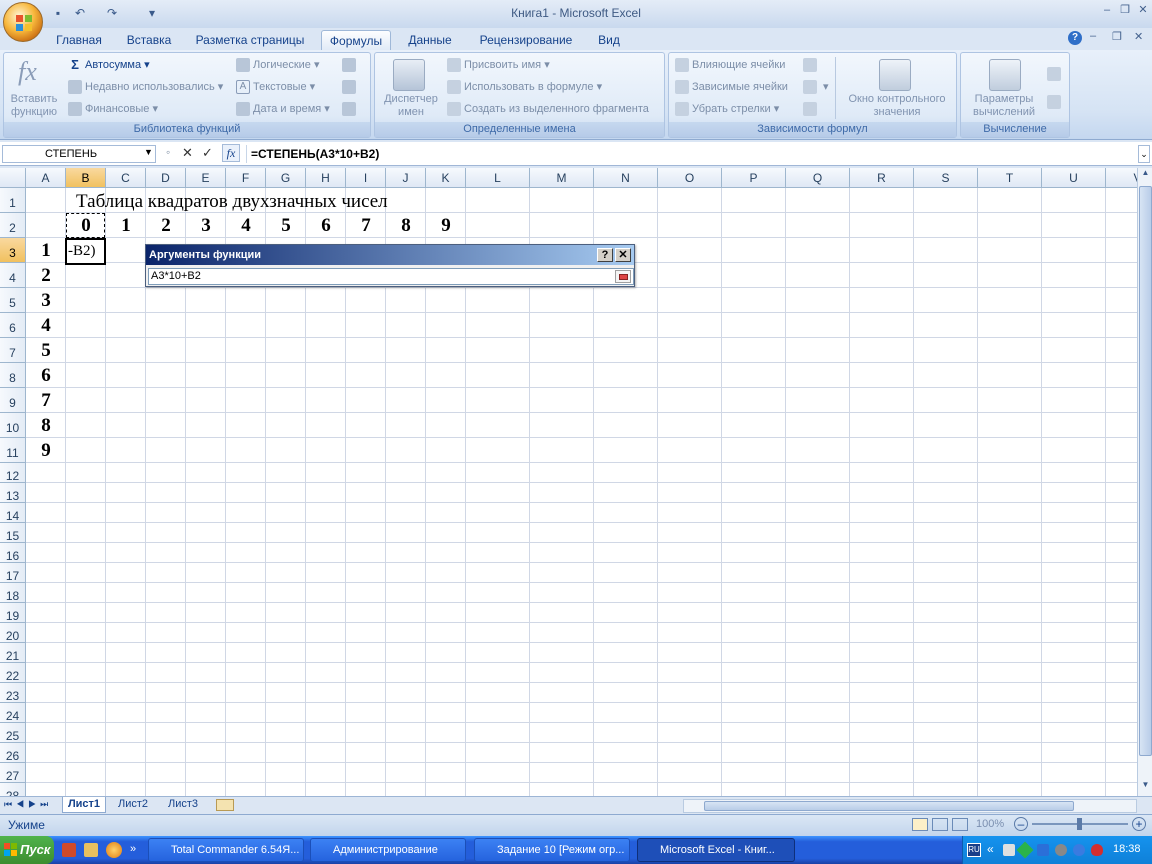 Image resolution: width=1152 pixels, height=864 pixels. What do you see at coordinates (356, 40) in the screenshot?
I see `tab-formulas: Формулы` at bounding box center [356, 40].